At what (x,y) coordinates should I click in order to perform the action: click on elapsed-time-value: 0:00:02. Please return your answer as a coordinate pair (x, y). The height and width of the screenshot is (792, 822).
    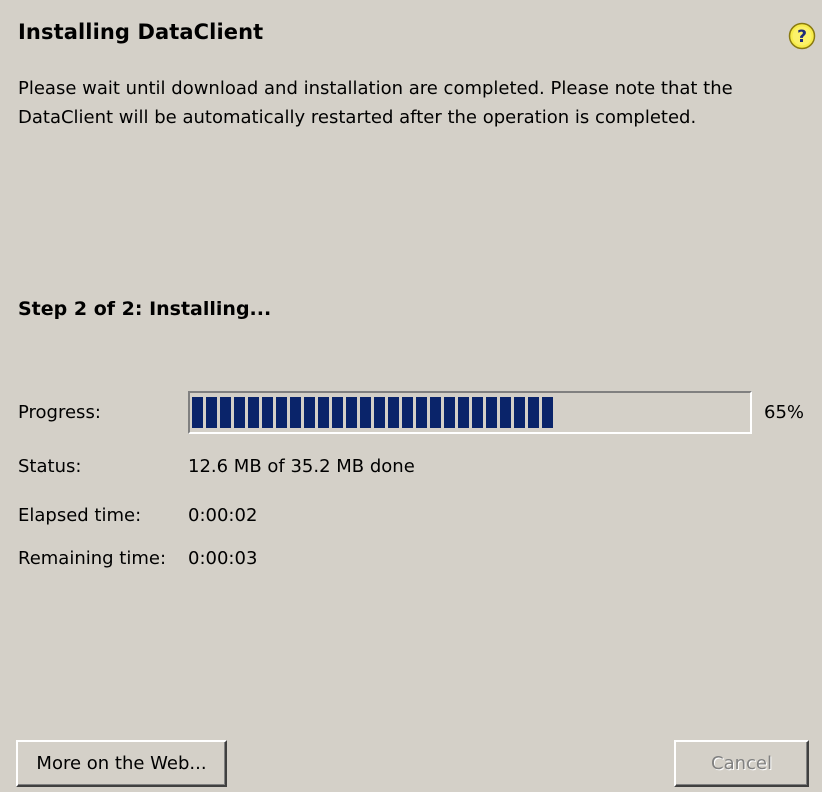
    Looking at the image, I should click on (223, 515).